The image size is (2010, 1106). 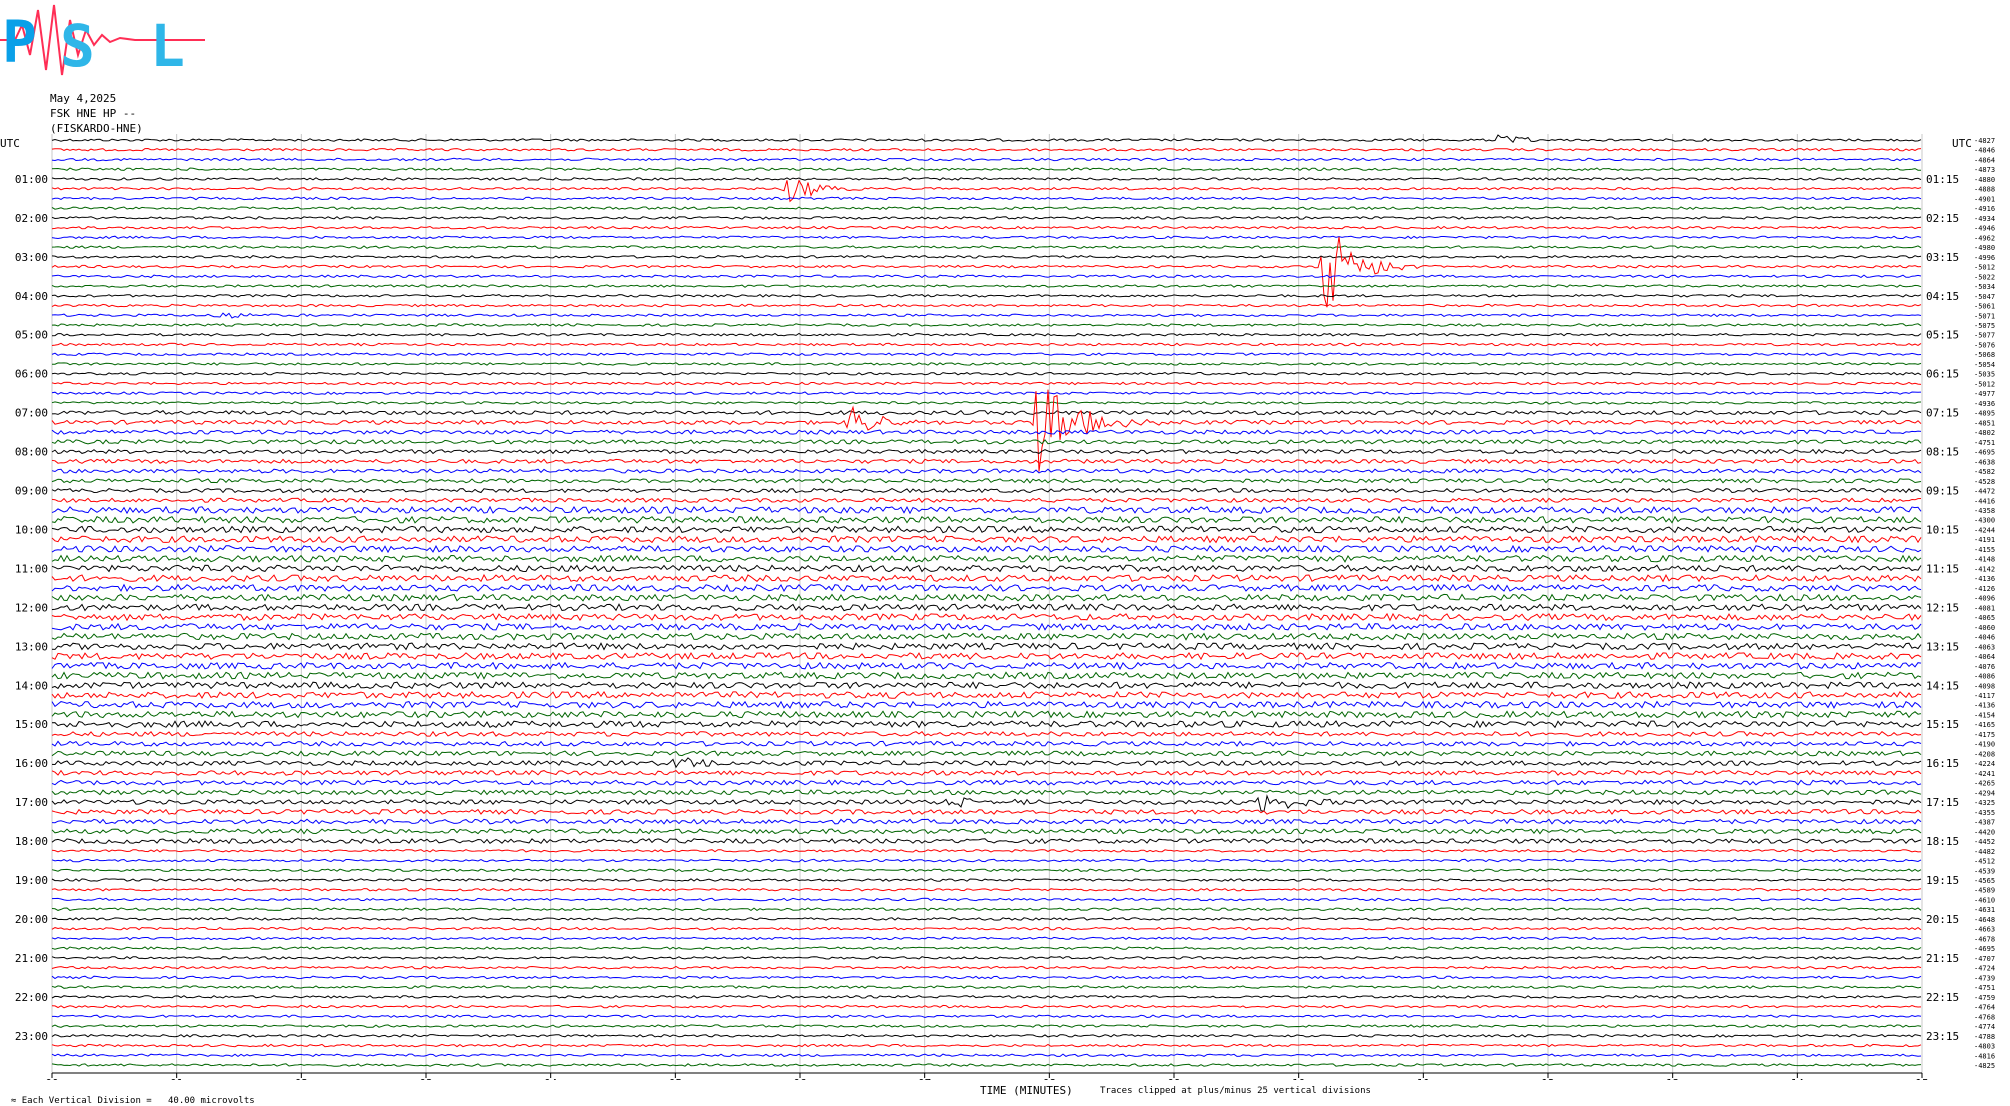 I want to click on line-value-label: -4695, so click(x=1984, y=453).